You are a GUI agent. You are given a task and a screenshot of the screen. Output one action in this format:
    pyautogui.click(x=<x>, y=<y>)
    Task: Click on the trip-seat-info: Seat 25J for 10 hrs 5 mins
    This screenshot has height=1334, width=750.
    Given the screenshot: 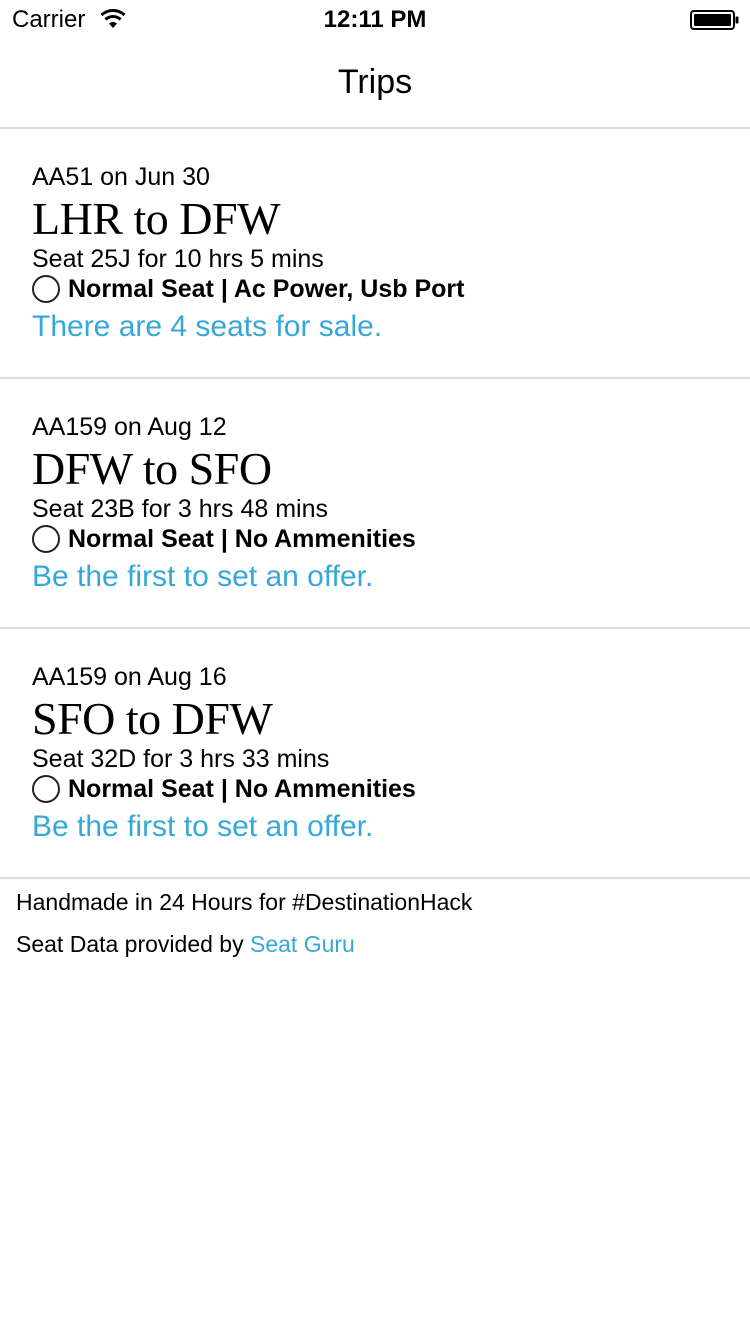 What is the action you would take?
    pyautogui.click(x=178, y=259)
    